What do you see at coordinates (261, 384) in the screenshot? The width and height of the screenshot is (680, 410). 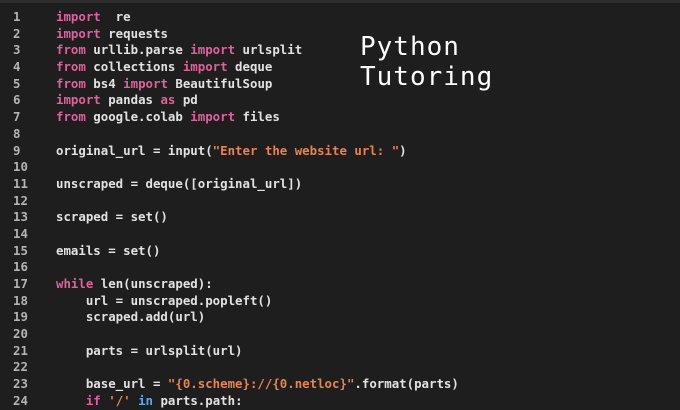 I see `string-token: "{0.scheme}://{0.netloc}"` at bounding box center [261, 384].